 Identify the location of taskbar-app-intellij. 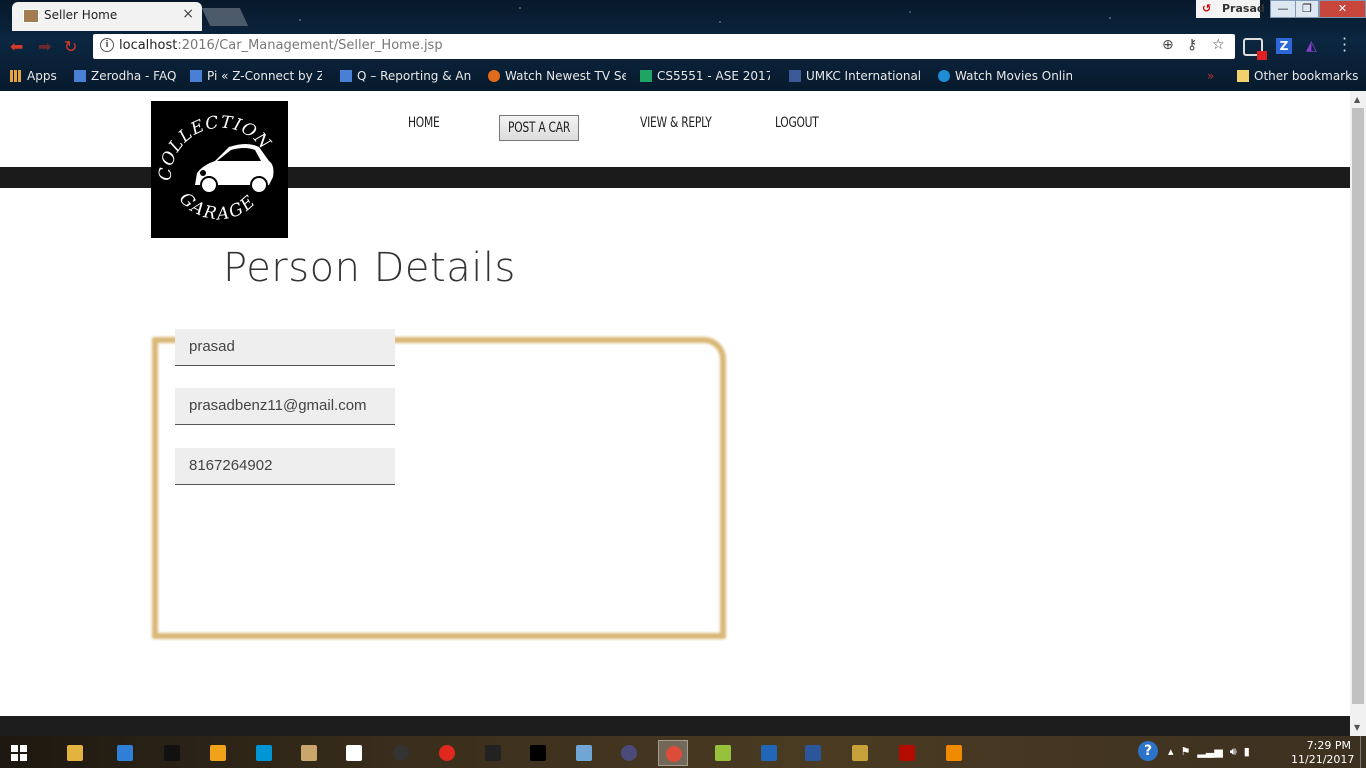
(538, 753).